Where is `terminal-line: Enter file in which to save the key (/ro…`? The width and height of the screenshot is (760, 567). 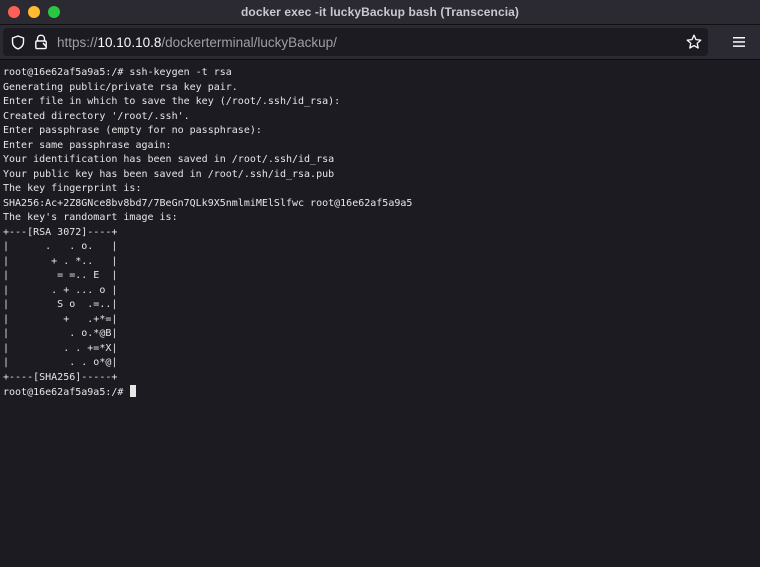 terminal-line: Enter file in which to save the key (/ro… is located at coordinates (172, 101).